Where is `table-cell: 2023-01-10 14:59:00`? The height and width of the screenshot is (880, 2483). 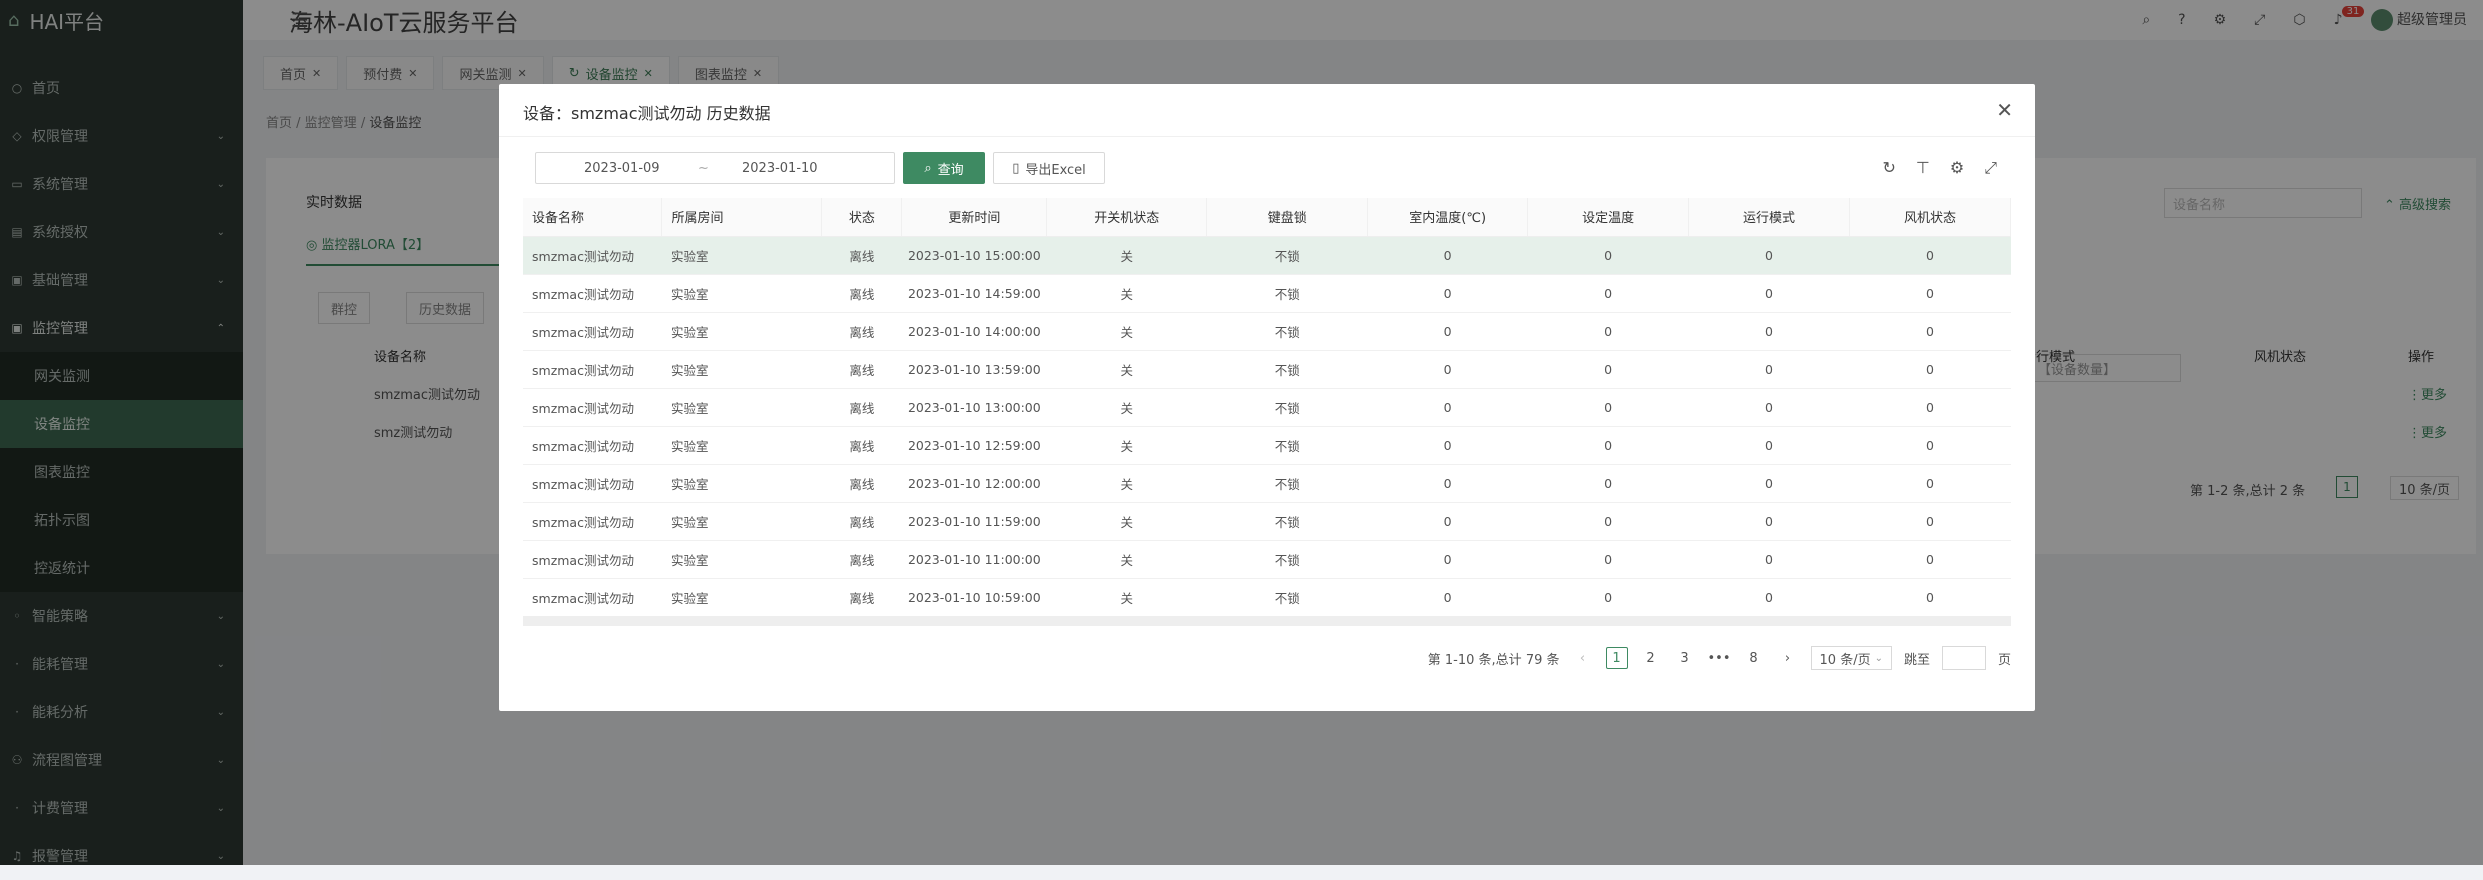 table-cell: 2023-01-10 14:59:00 is located at coordinates (974, 293).